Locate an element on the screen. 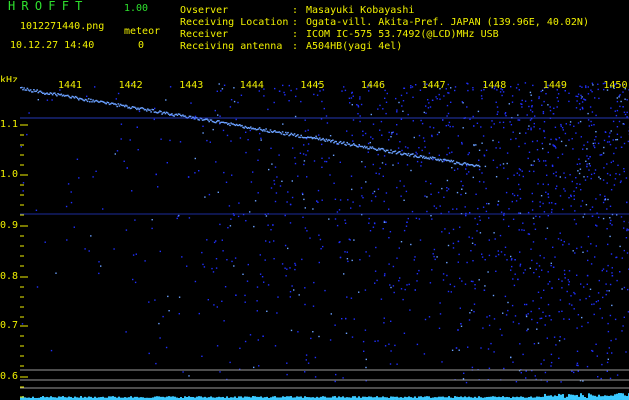 The image size is (629, 400). y-tick-0-7: 0.7 is located at coordinates (9, 325).